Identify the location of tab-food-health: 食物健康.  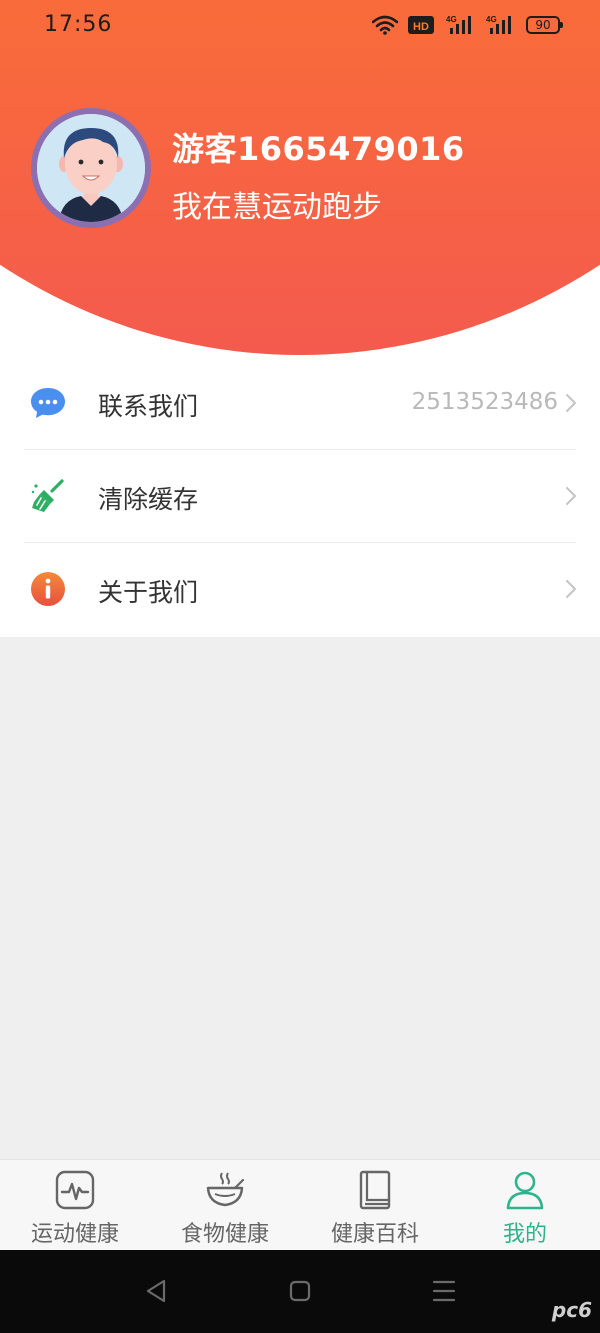
(225, 1205).